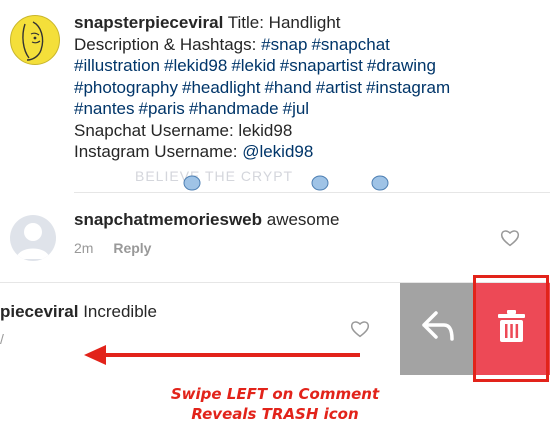 The height and width of the screenshot is (441, 550). I want to click on snapchat-username-line: Snapchat Username: lekid98, so click(183, 130).